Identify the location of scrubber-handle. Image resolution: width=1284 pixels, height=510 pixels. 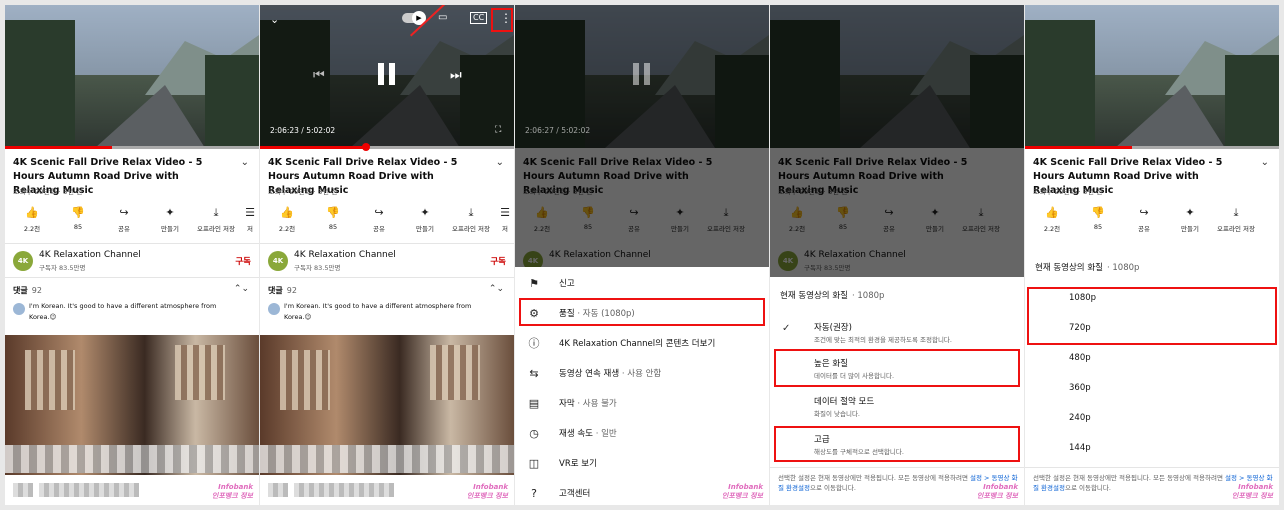
(366, 147).